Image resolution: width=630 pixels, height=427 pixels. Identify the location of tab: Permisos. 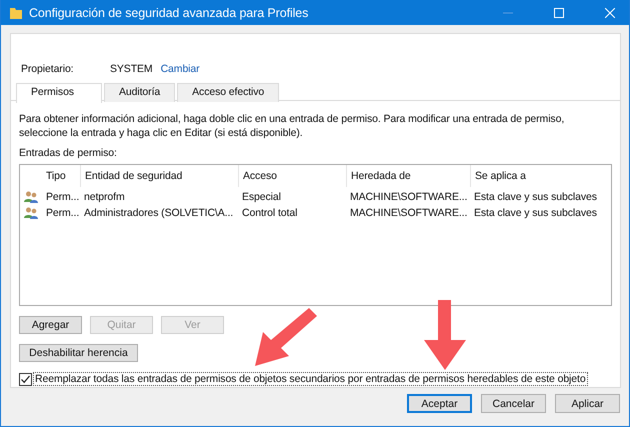
(59, 93).